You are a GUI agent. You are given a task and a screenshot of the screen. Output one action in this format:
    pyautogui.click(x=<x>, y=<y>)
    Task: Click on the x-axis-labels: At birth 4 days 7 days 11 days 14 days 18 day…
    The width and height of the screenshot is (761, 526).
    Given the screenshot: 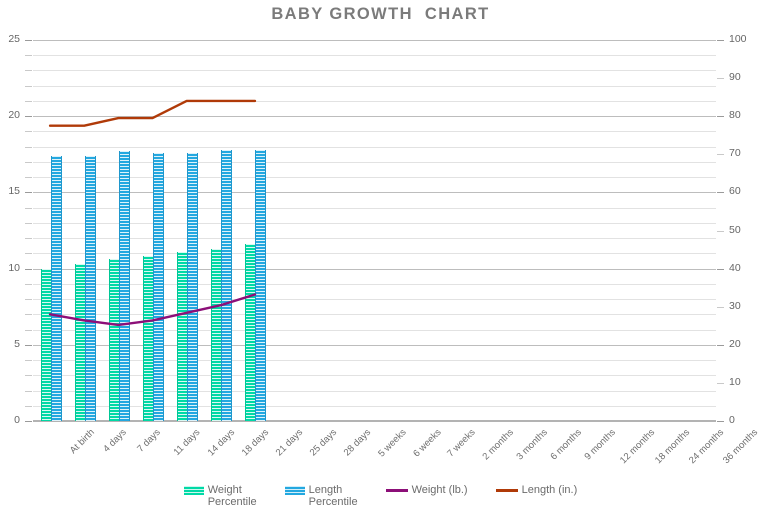 What is the action you would take?
    pyautogui.click(x=396, y=454)
    